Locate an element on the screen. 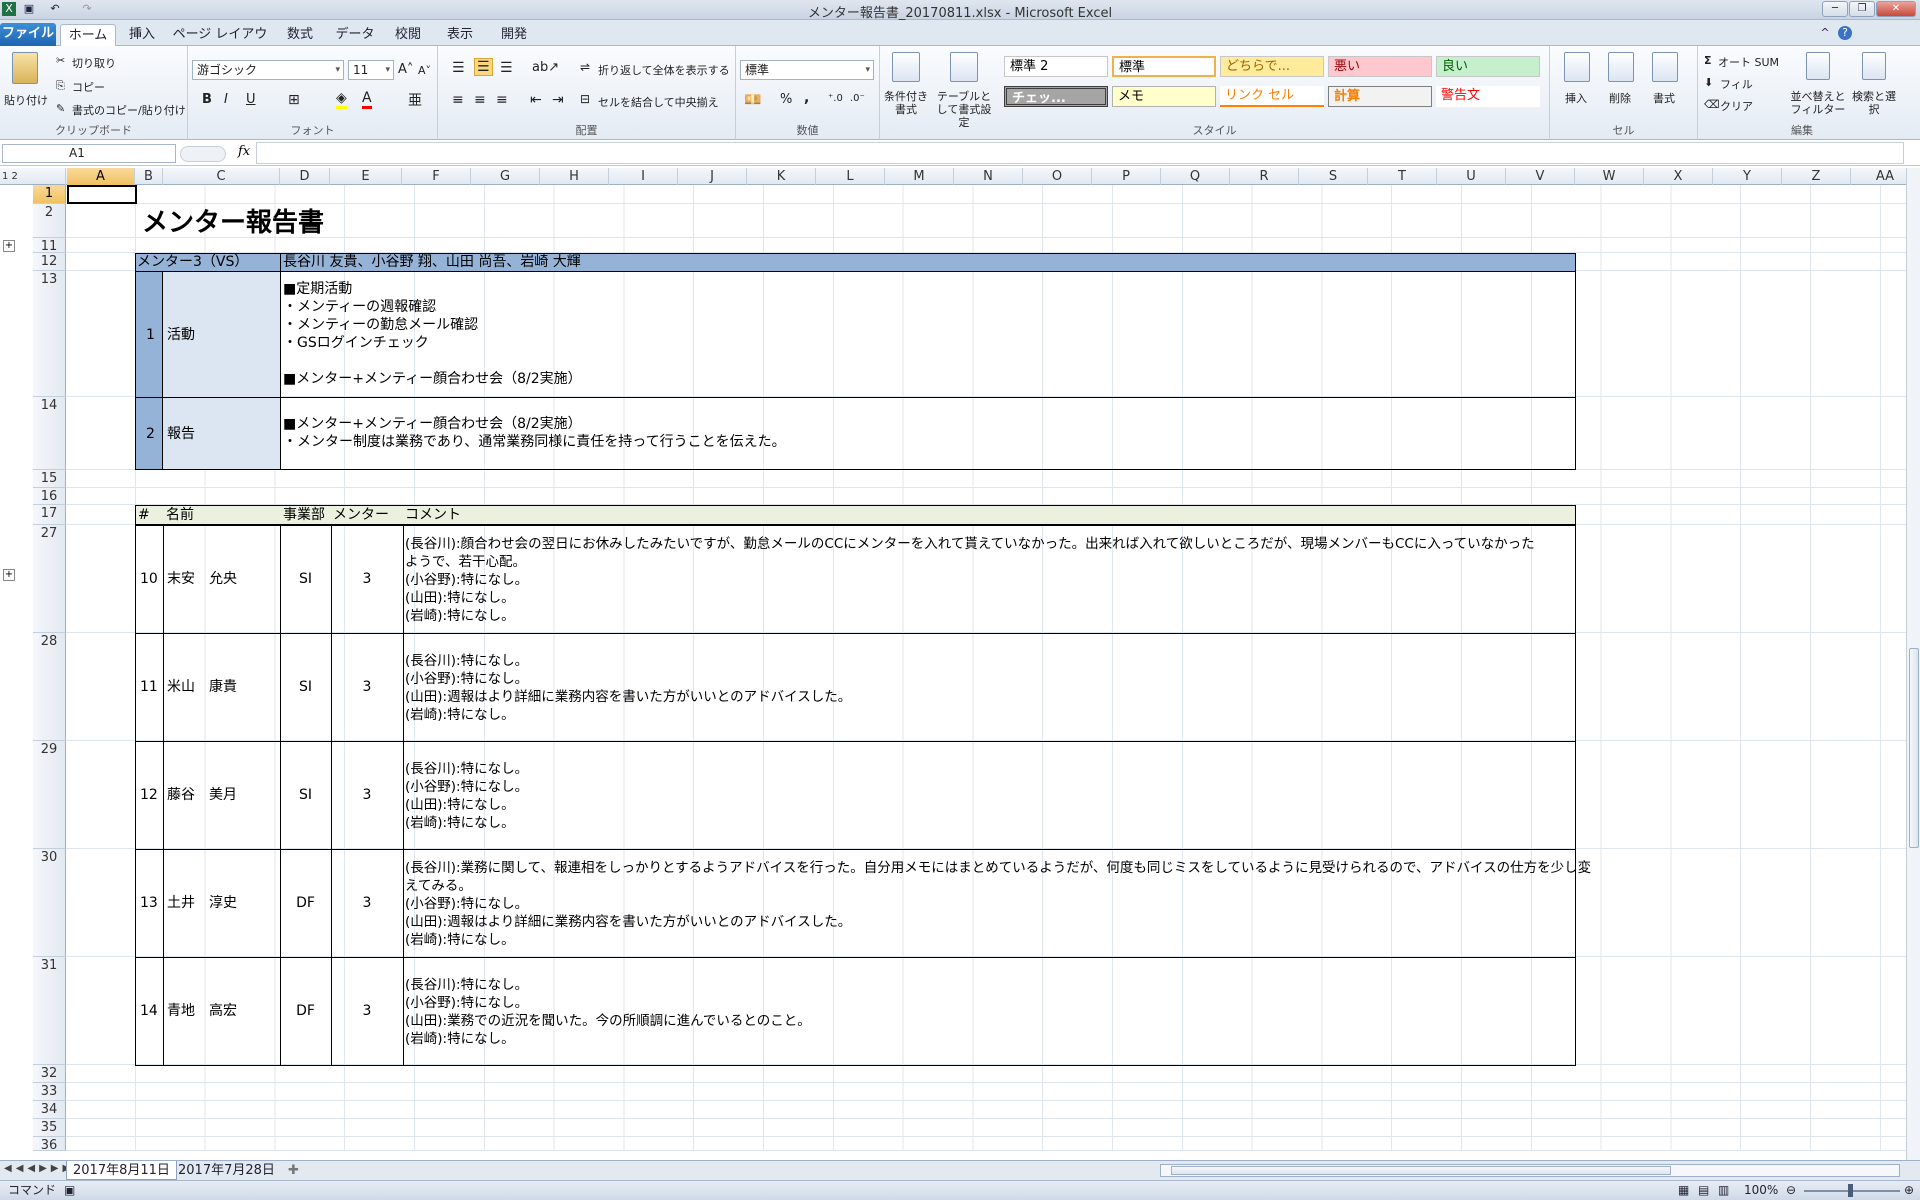  column-header: O is located at coordinates (1057, 176).